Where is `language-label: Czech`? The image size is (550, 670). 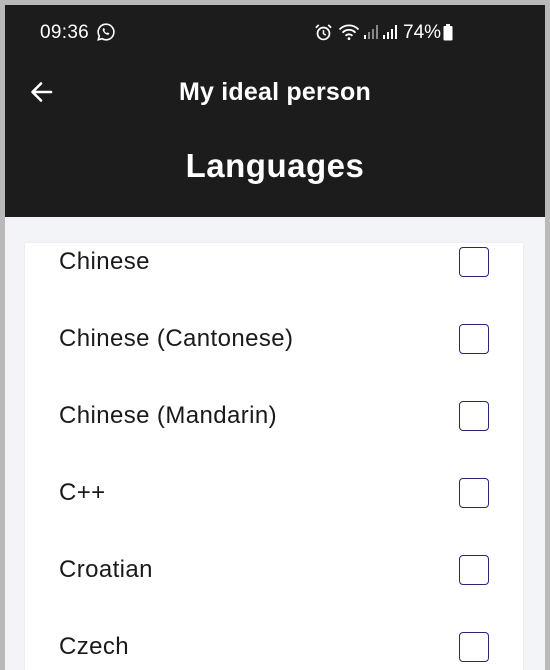
language-label: Czech is located at coordinates (94, 646).